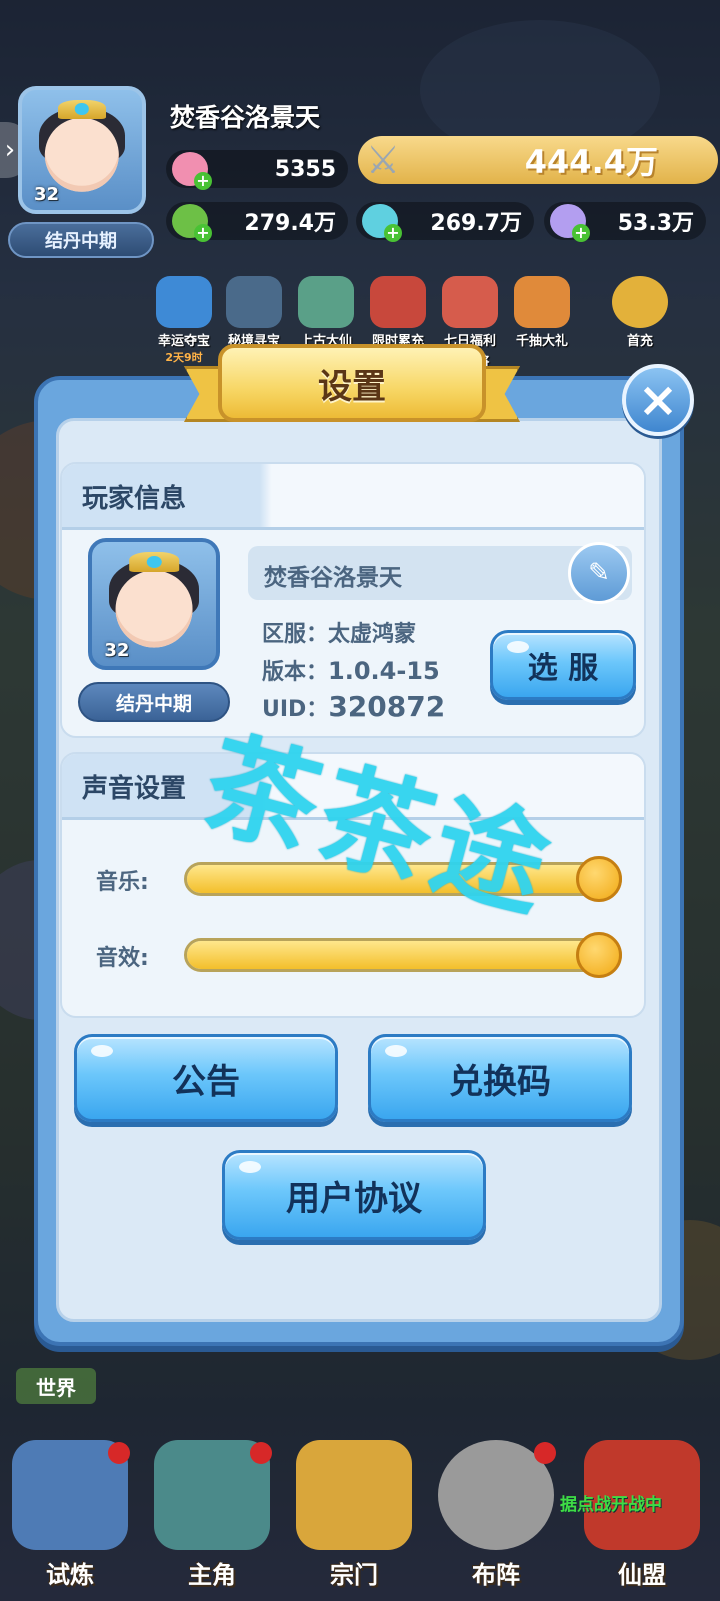 The height and width of the screenshot is (1601, 720). What do you see at coordinates (192, 223) in the screenshot?
I see `herb-icon` at bounding box center [192, 223].